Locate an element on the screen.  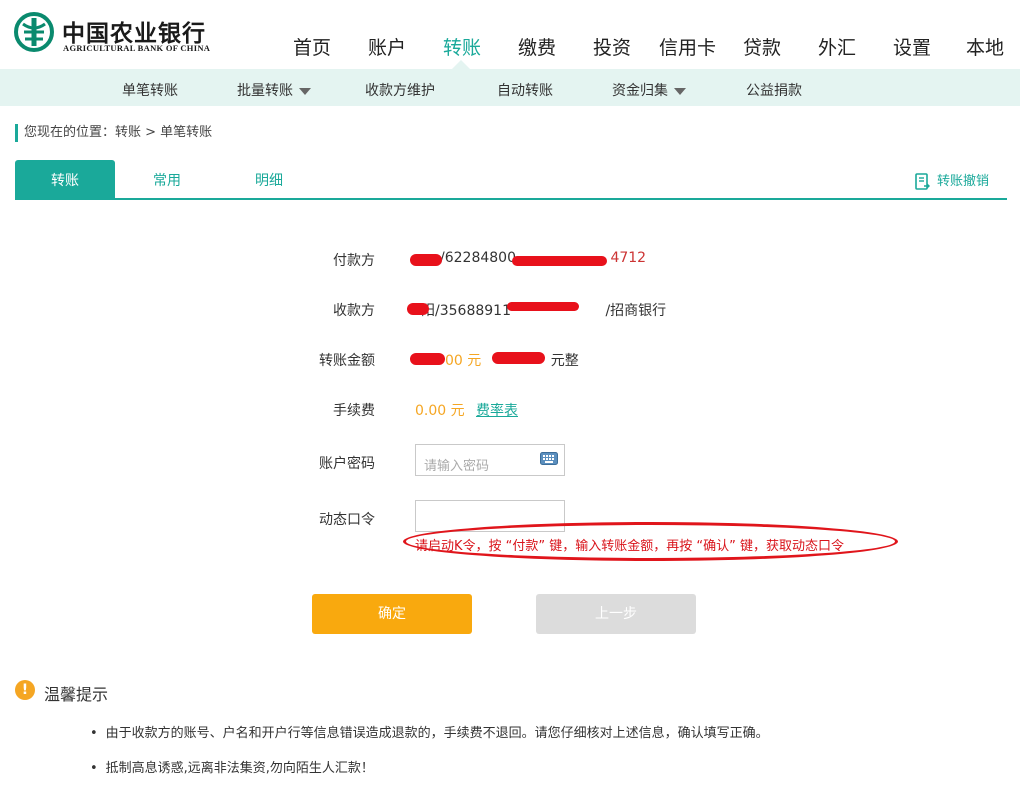
payee-value: 阳/35688911 /招商银行 is located at coordinates (536, 310).